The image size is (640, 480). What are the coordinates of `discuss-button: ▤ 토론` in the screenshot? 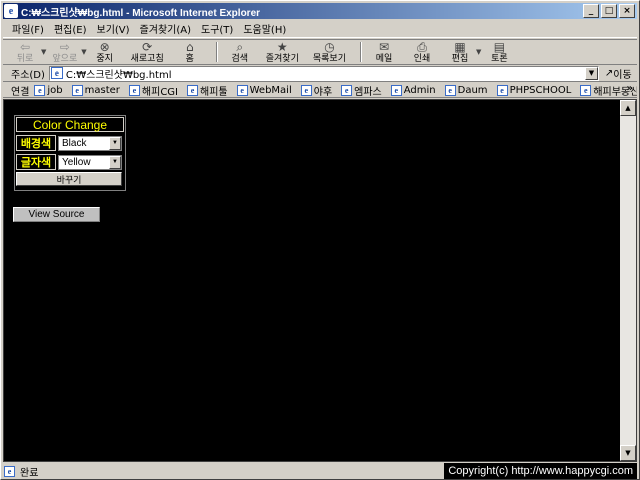 It's located at (499, 52).